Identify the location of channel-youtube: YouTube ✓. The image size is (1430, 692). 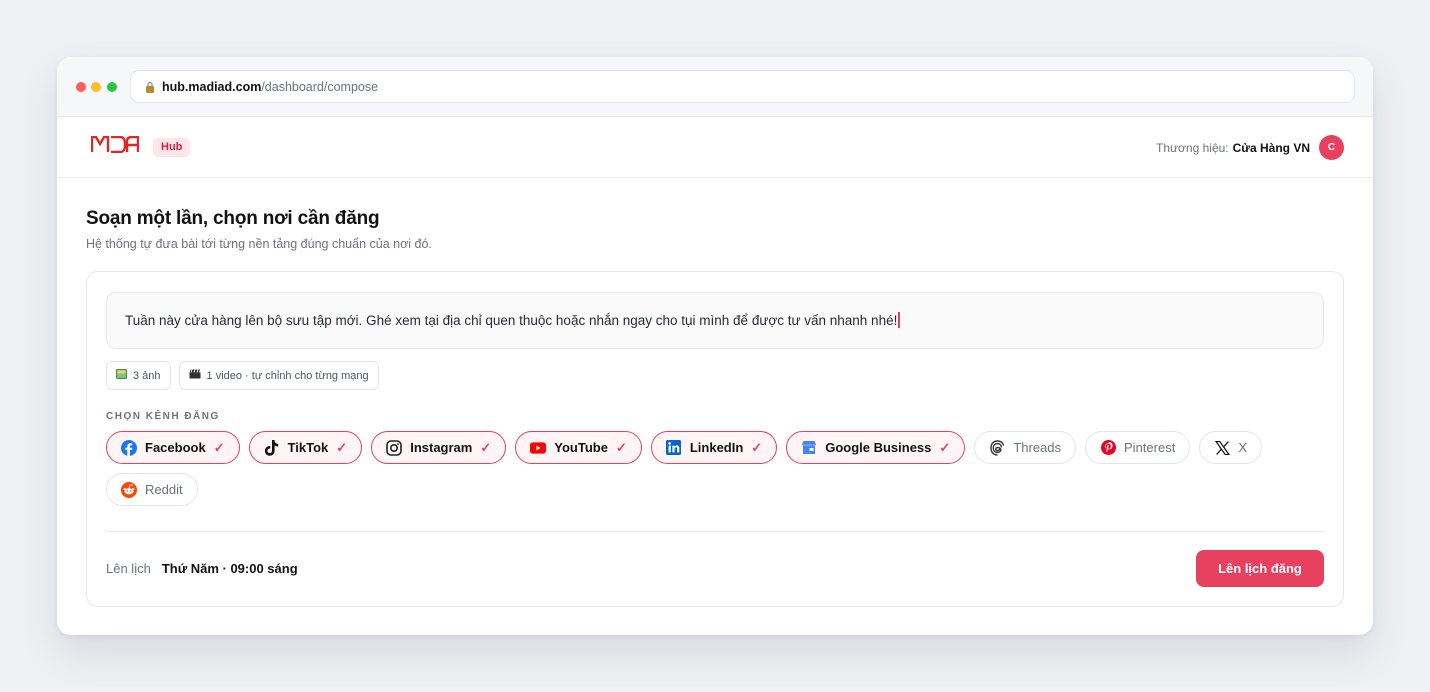
(578, 447).